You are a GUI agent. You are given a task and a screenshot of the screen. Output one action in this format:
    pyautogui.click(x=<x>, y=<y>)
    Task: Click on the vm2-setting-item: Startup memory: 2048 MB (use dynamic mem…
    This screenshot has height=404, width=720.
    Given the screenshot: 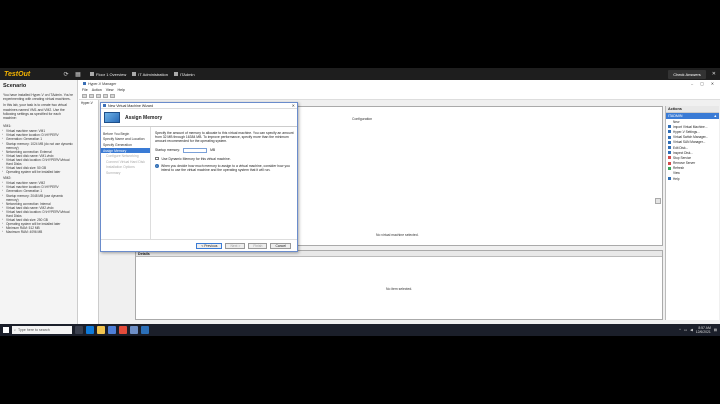 What is the action you would take?
    pyautogui.click(x=38, y=198)
    